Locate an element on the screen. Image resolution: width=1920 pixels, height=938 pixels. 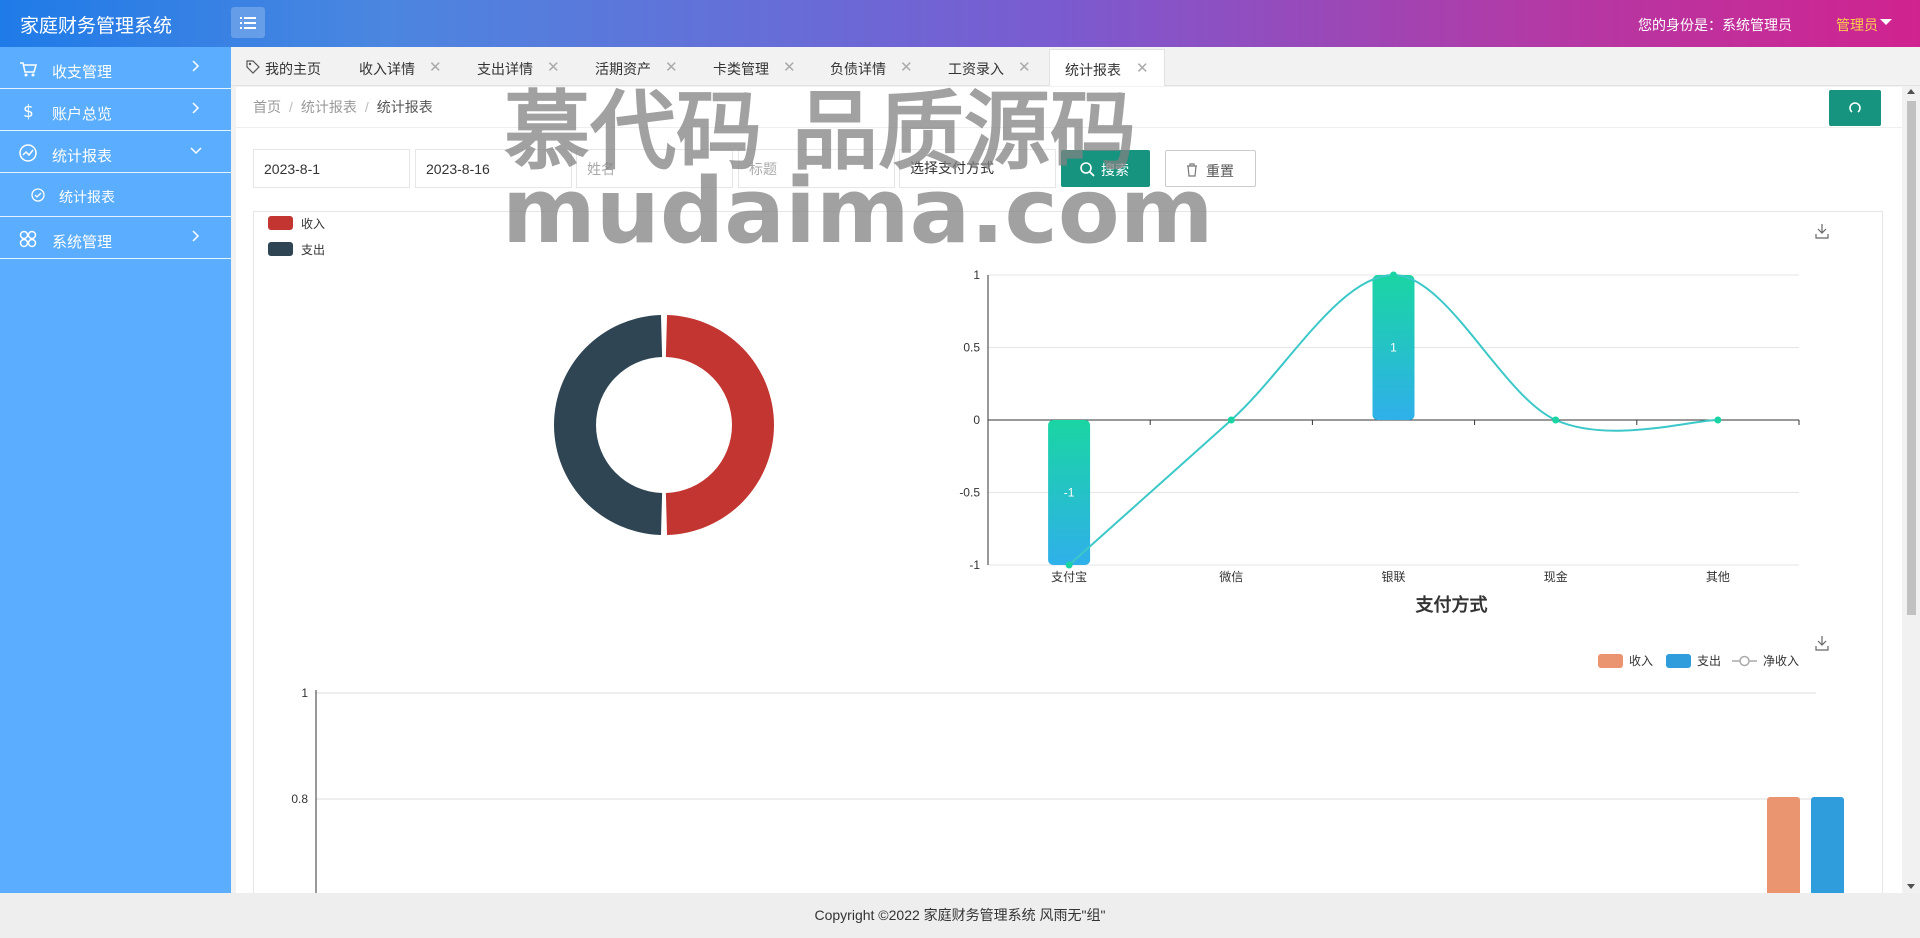
breadcrumb: 首页 / 统计报表 / 统计报表 is located at coordinates (343, 107).